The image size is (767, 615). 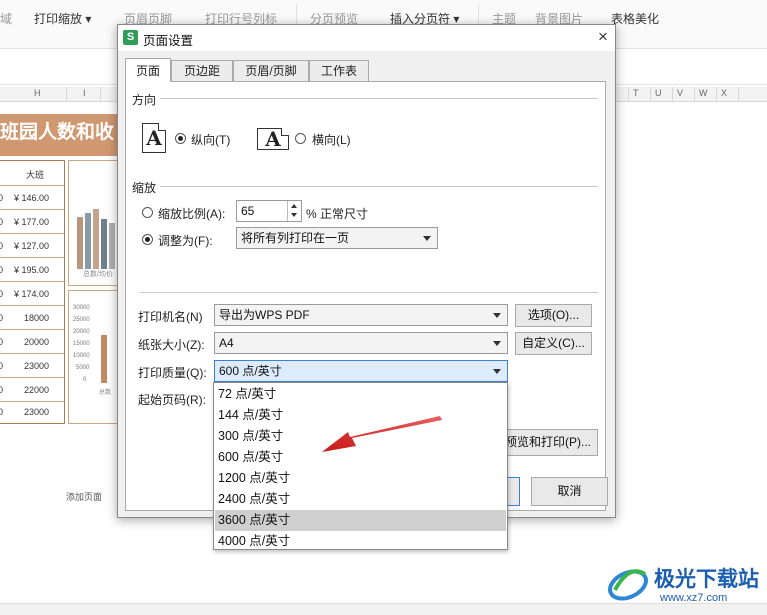 I want to click on dialog-title: 页面设置, so click(x=168, y=41).